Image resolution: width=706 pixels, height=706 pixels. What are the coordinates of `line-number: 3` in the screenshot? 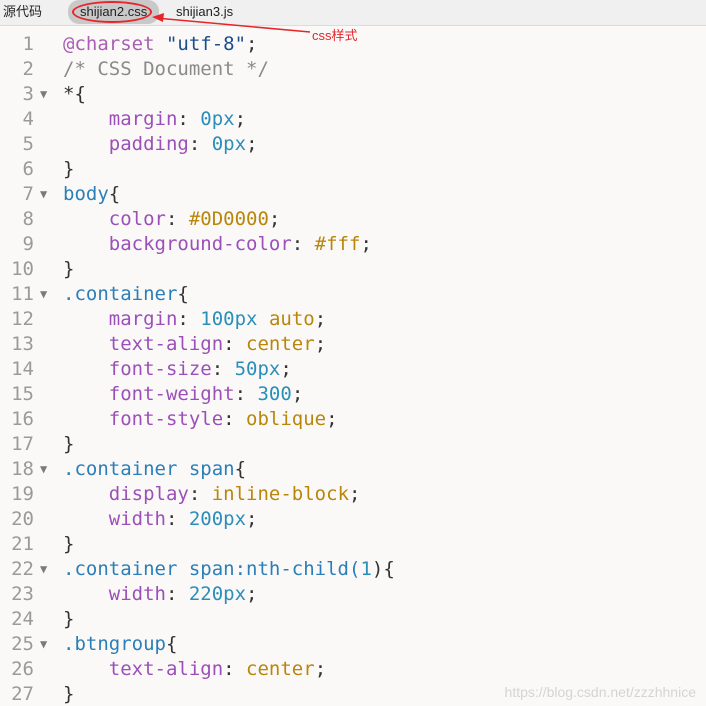 It's located at (28, 94).